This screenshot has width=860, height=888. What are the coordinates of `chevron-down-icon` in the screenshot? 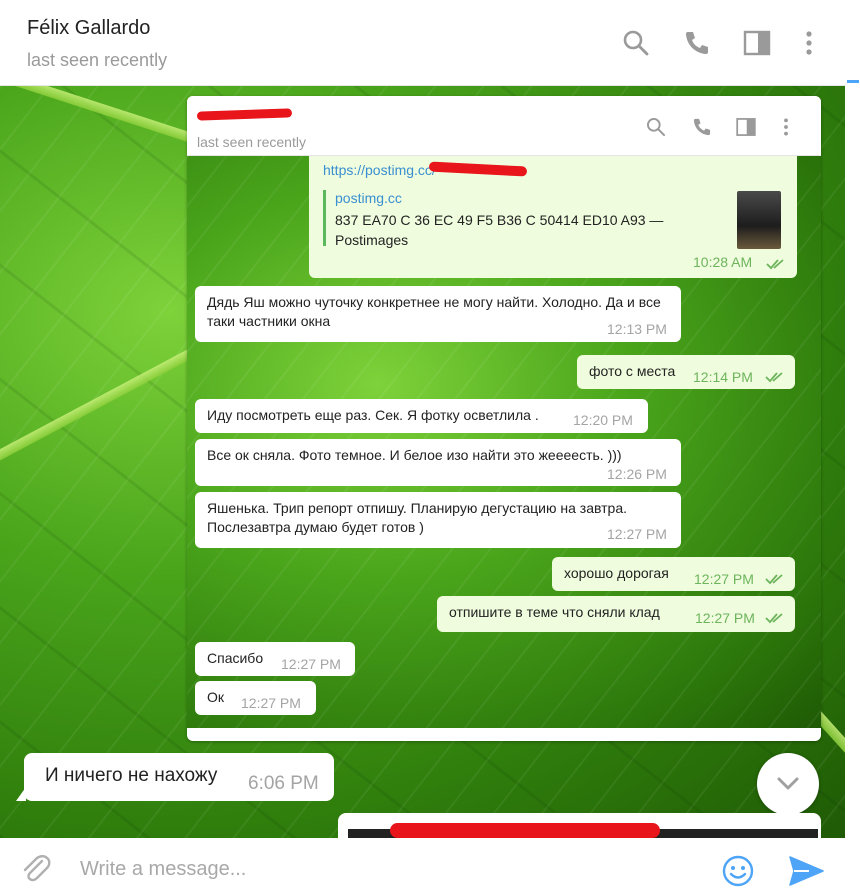 It's located at (788, 783).